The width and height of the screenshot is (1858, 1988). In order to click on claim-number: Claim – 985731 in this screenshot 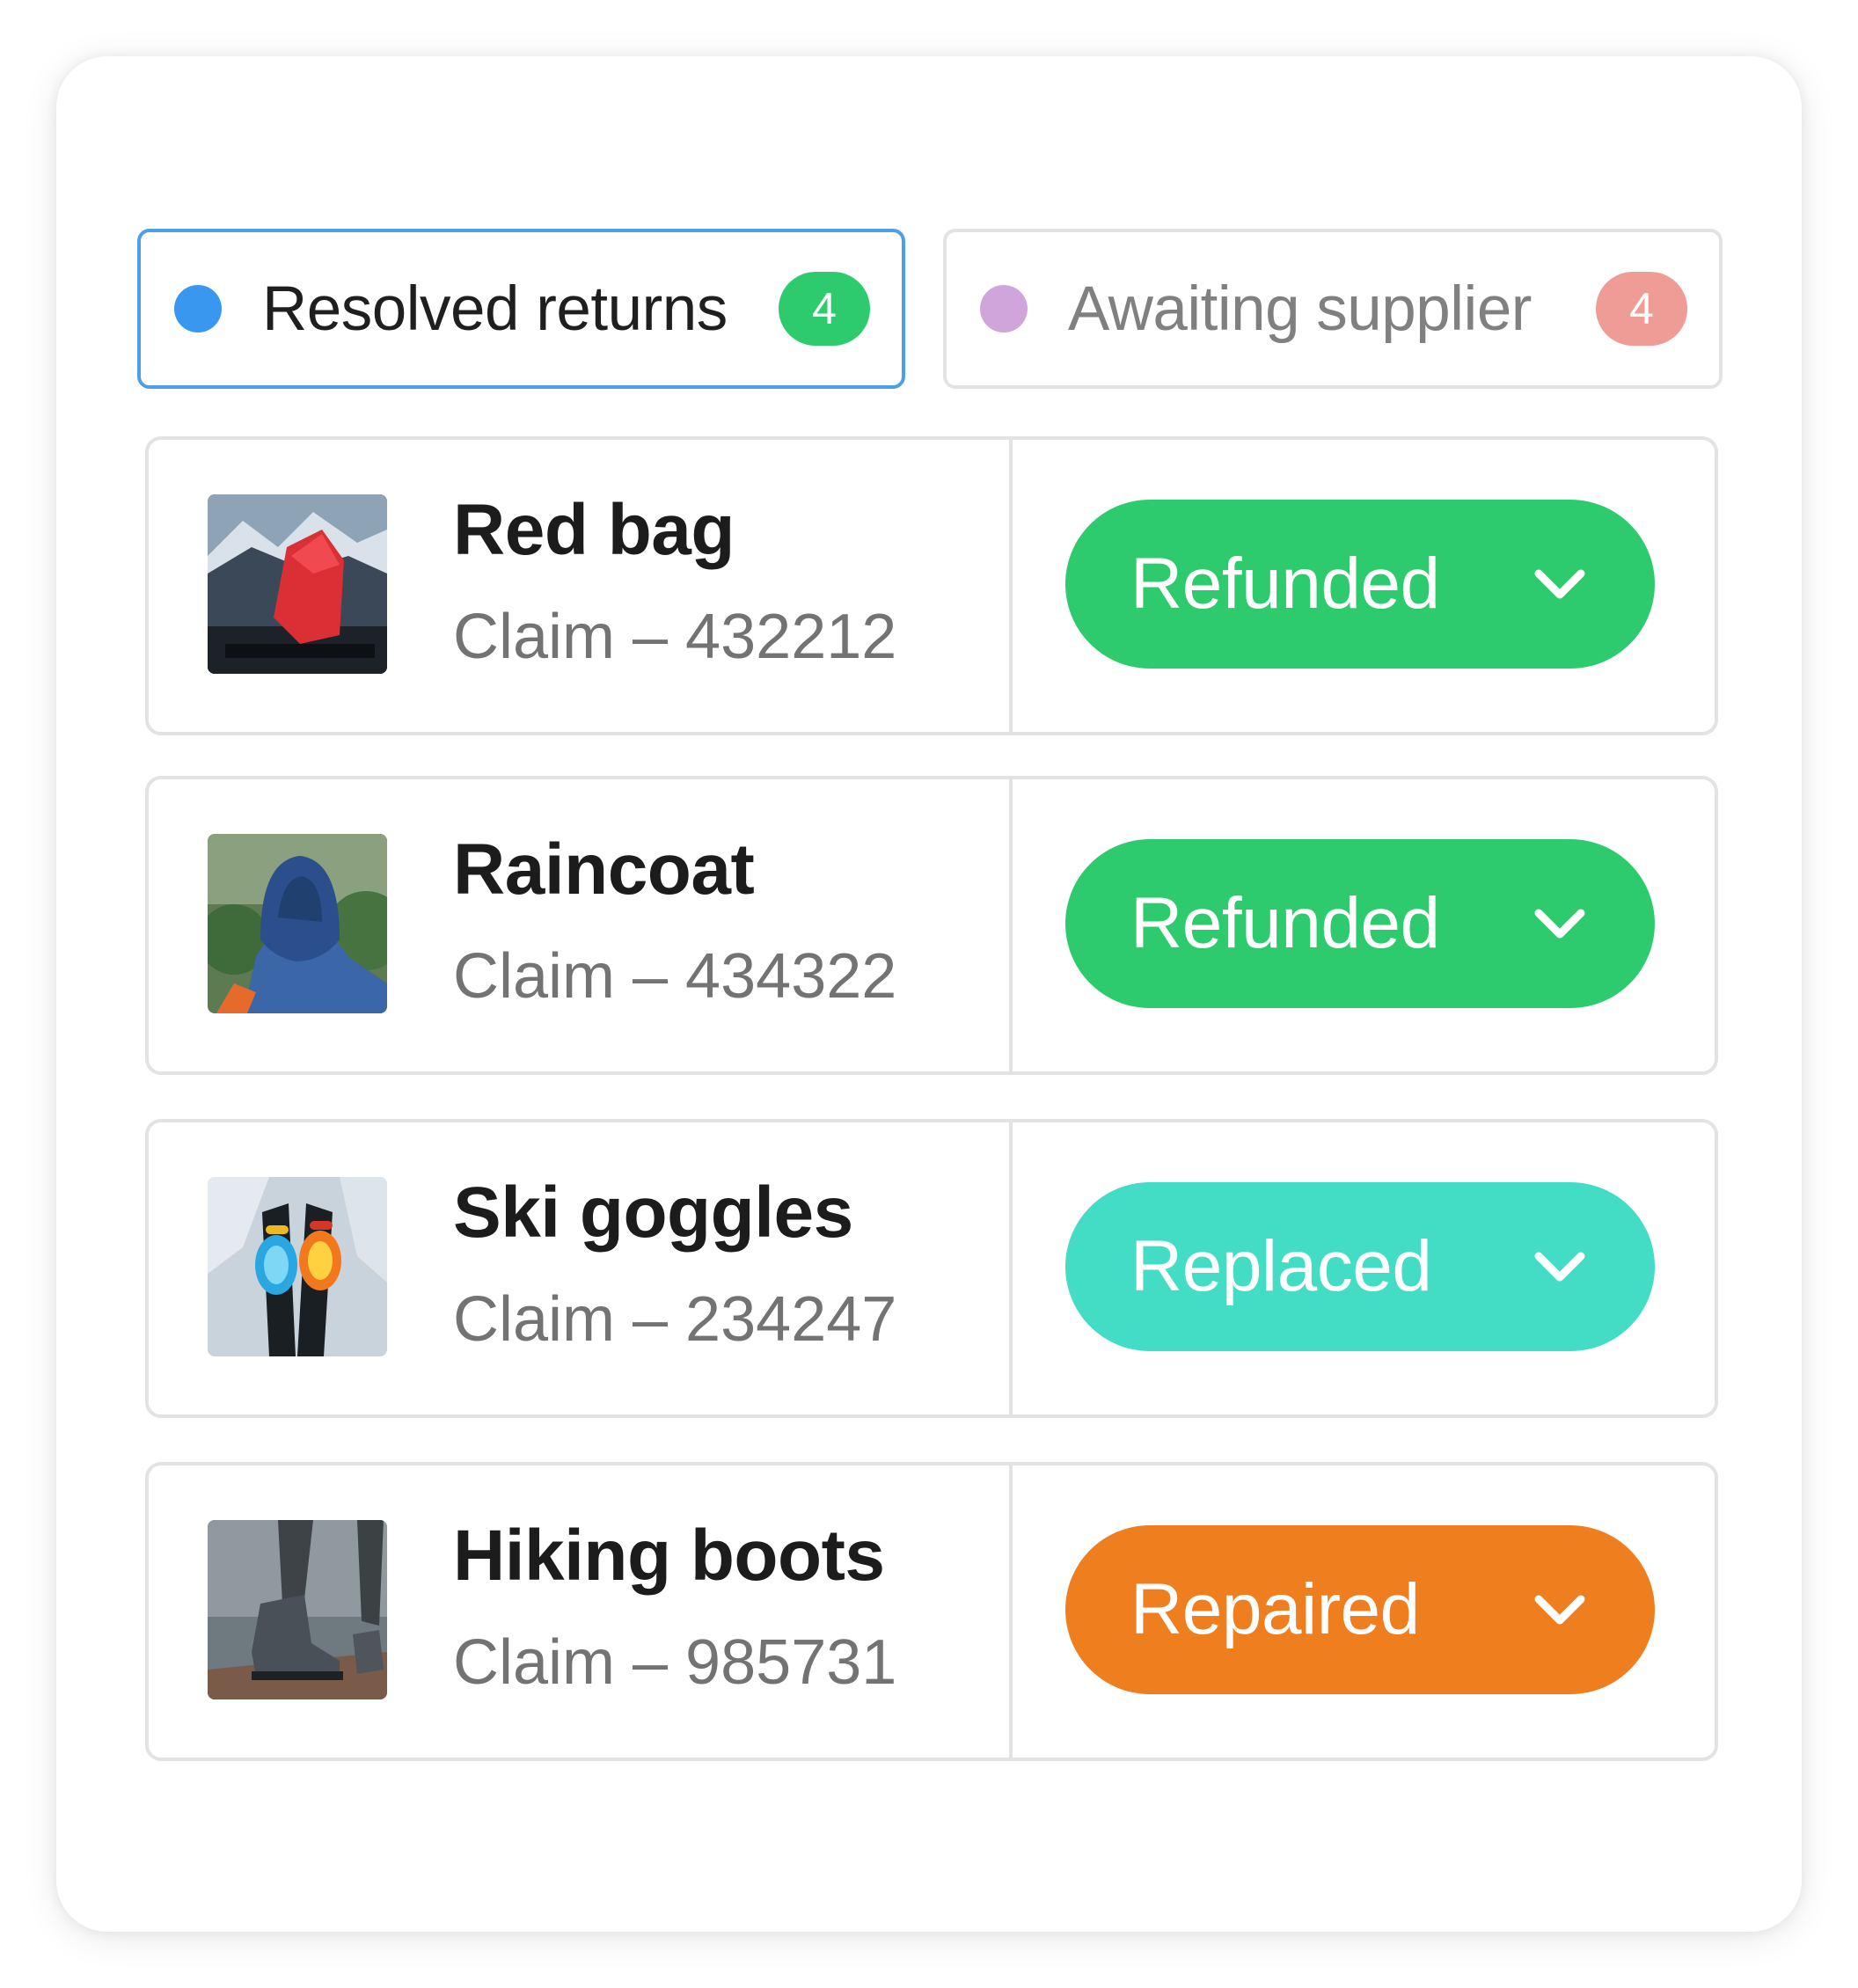, I will do `click(675, 1662)`.